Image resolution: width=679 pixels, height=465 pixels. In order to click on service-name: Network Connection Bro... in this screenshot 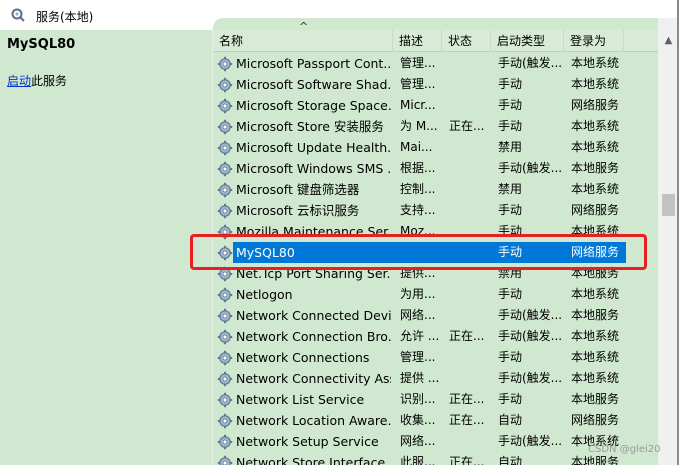, I will do `click(313, 336)`.